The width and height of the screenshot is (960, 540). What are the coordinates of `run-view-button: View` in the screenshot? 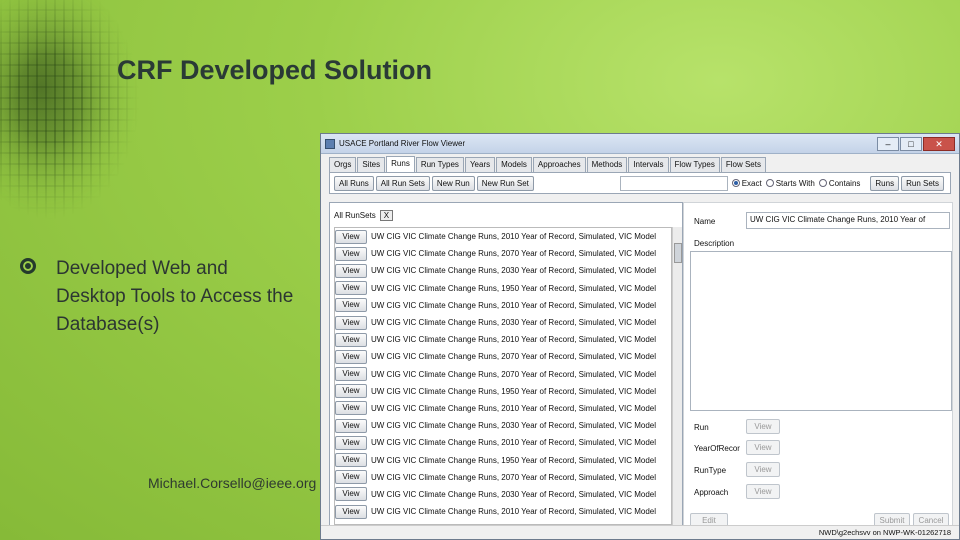 It's located at (763, 426).